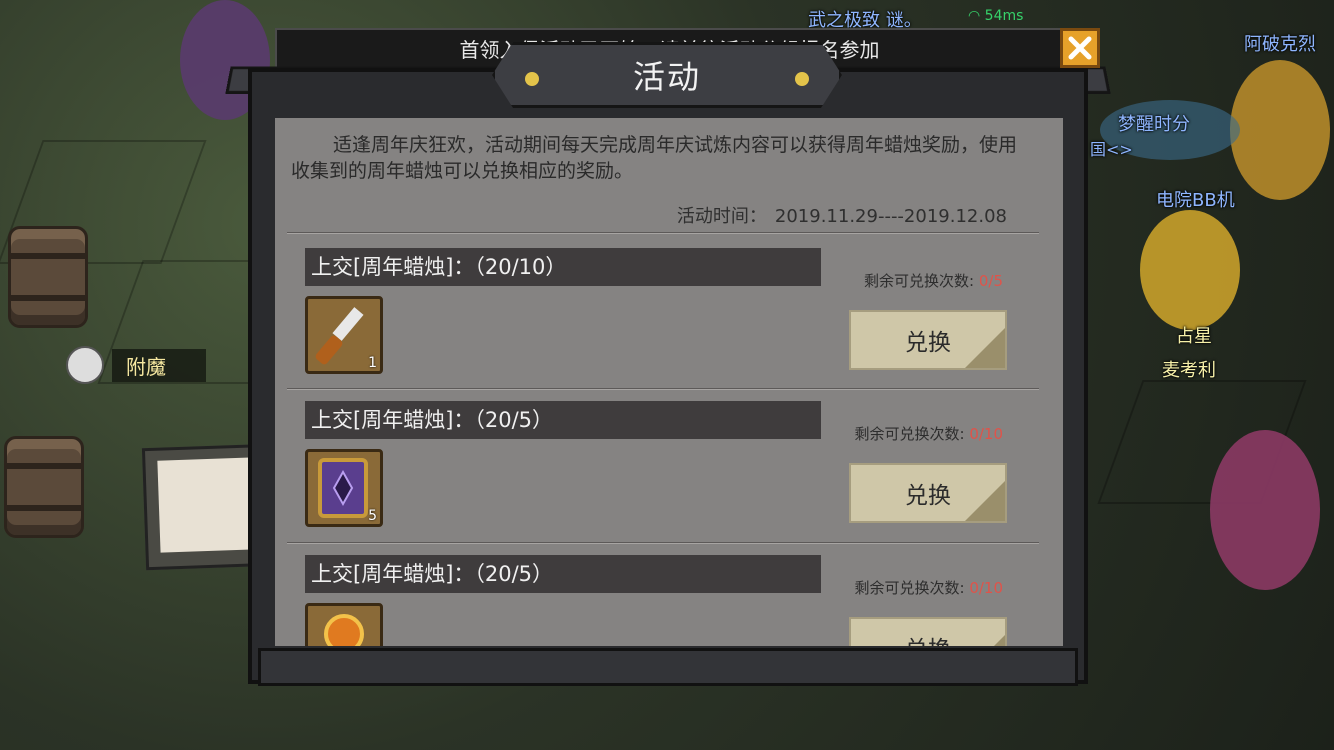  What do you see at coordinates (1154, 123) in the screenshot?
I see `player-name: 梦醒时分` at bounding box center [1154, 123].